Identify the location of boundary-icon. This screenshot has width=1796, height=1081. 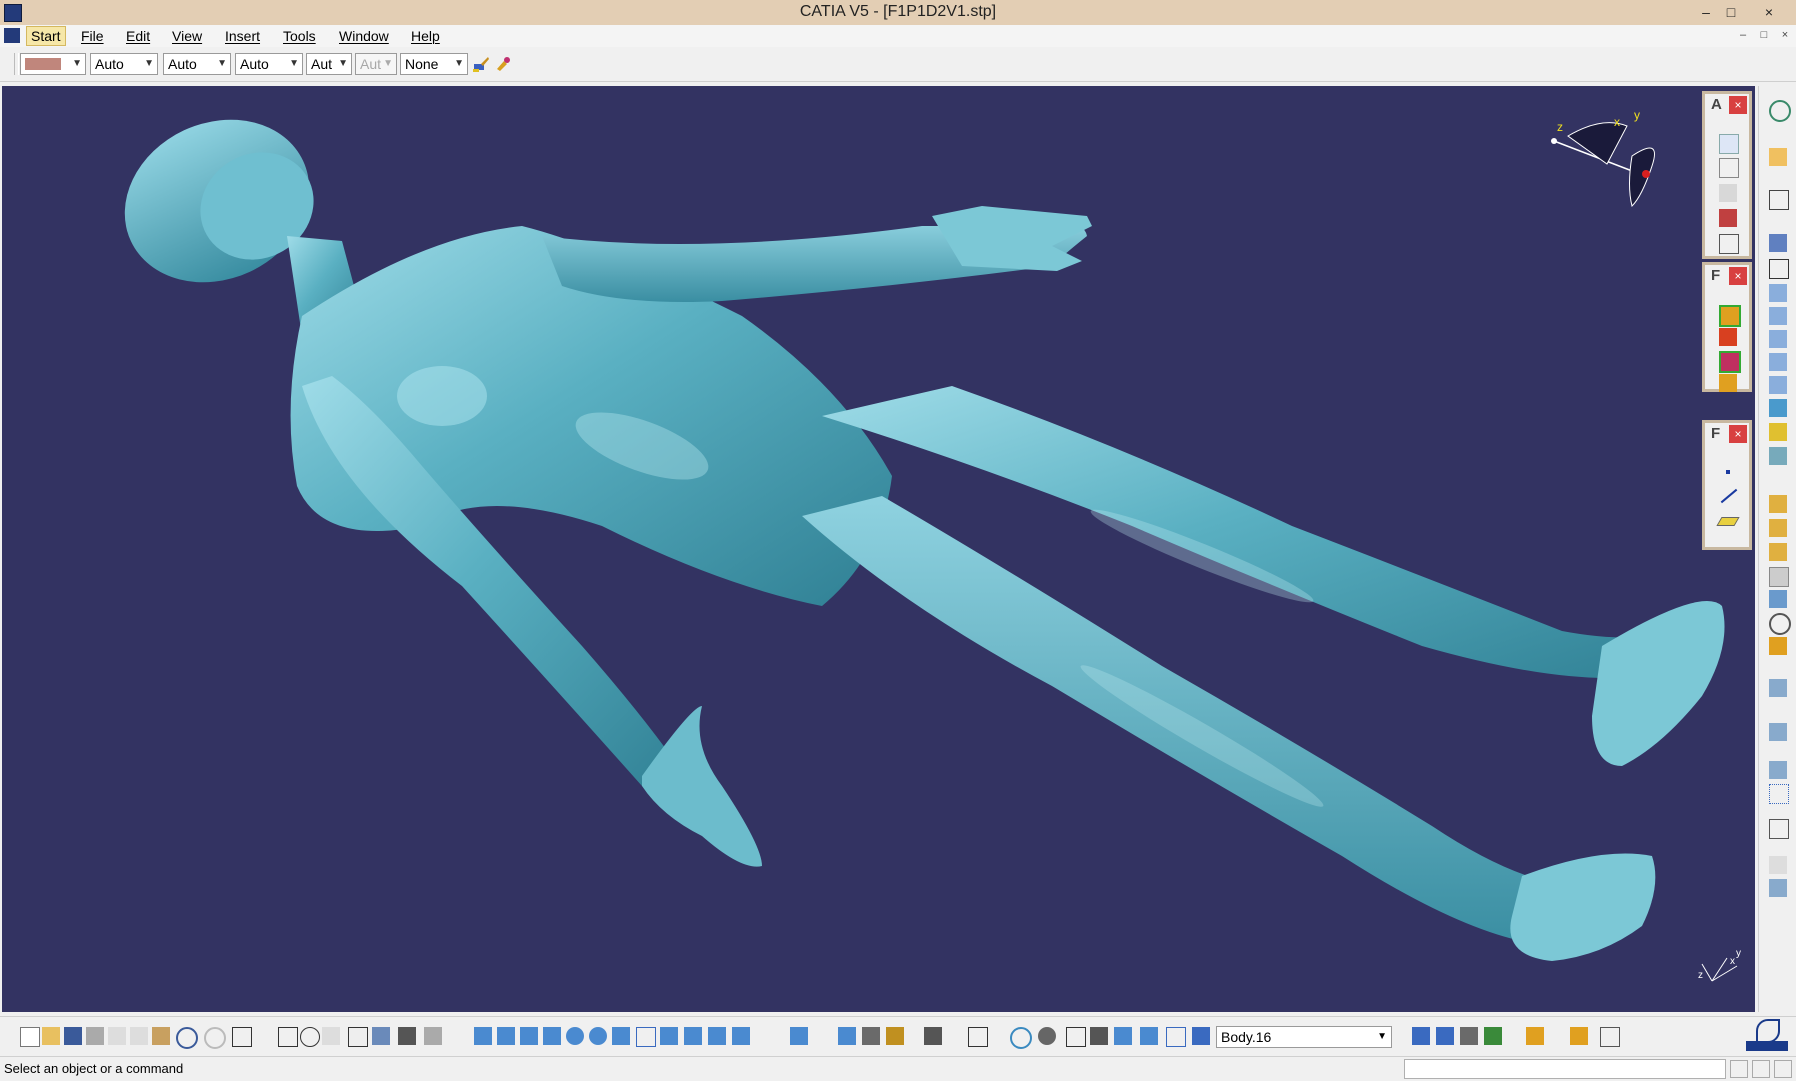
(1779, 577).